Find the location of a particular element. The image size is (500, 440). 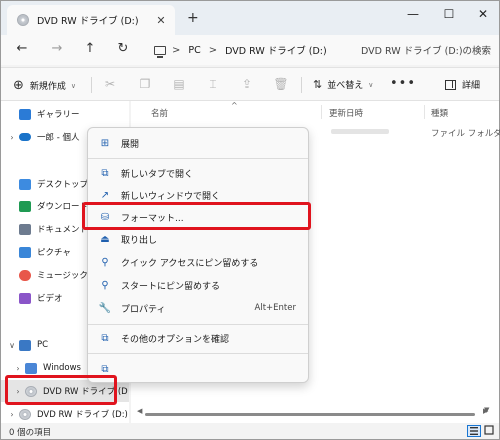

new-tab-icon: ⧉ is located at coordinates (105, 173).